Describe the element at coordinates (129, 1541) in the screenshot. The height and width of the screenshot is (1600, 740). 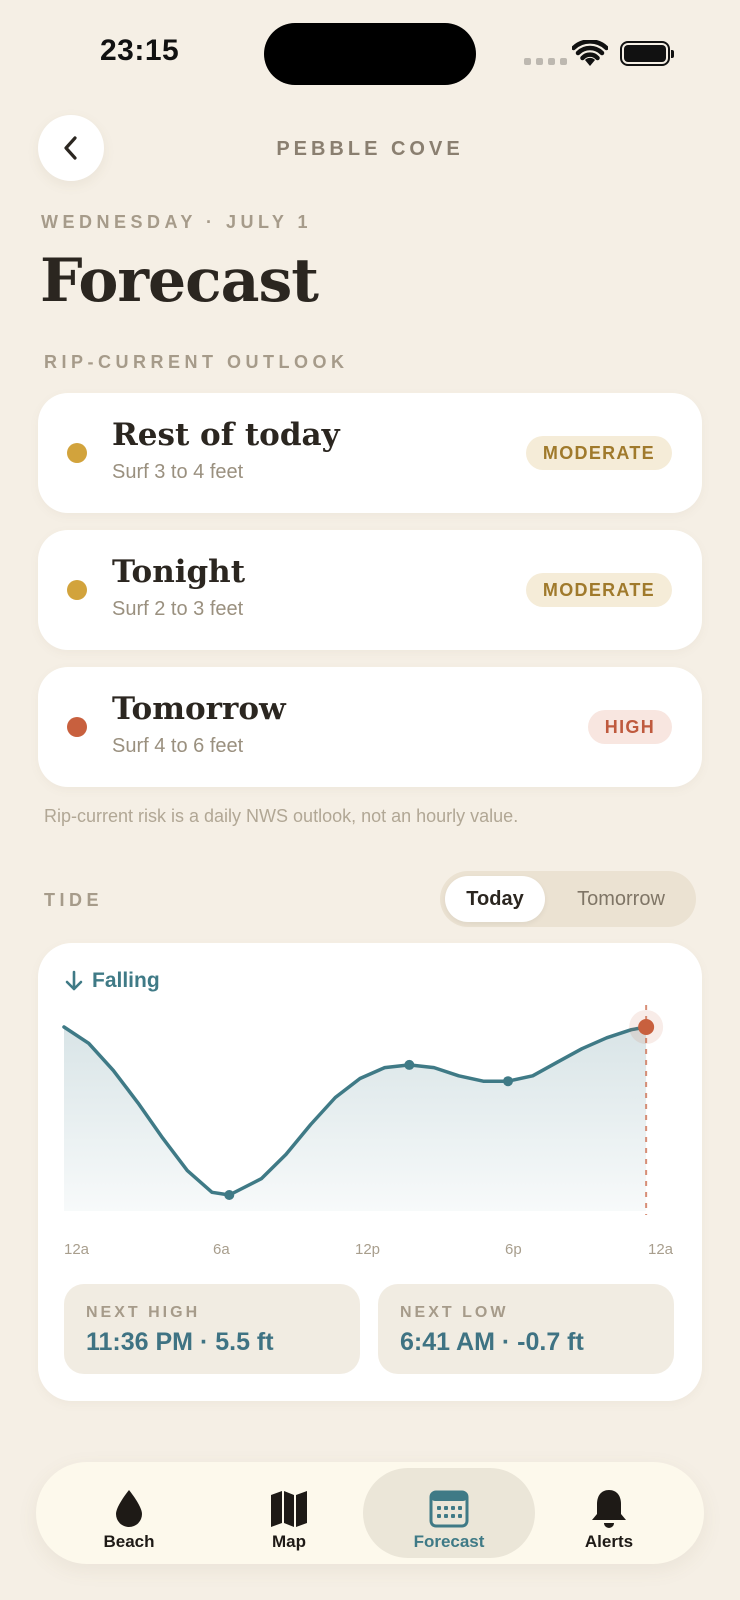
I see `tab-label: Beach` at that location.